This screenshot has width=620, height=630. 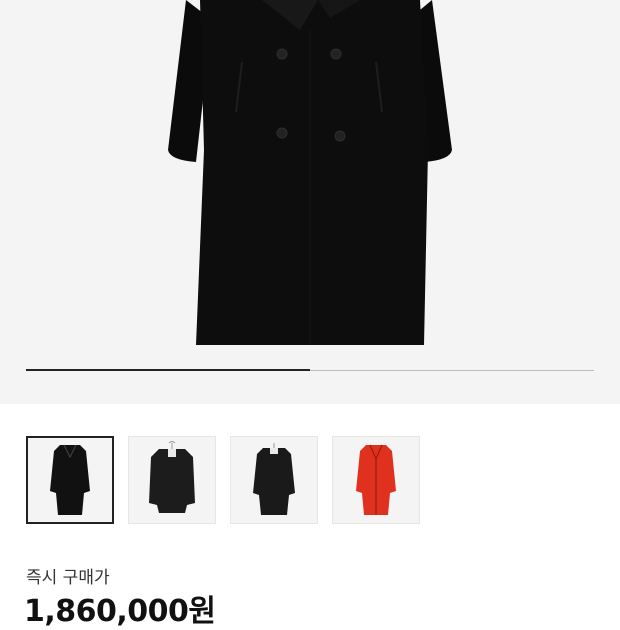 I want to click on instant-buy-price-label: 즉시 구매가, so click(x=68, y=578).